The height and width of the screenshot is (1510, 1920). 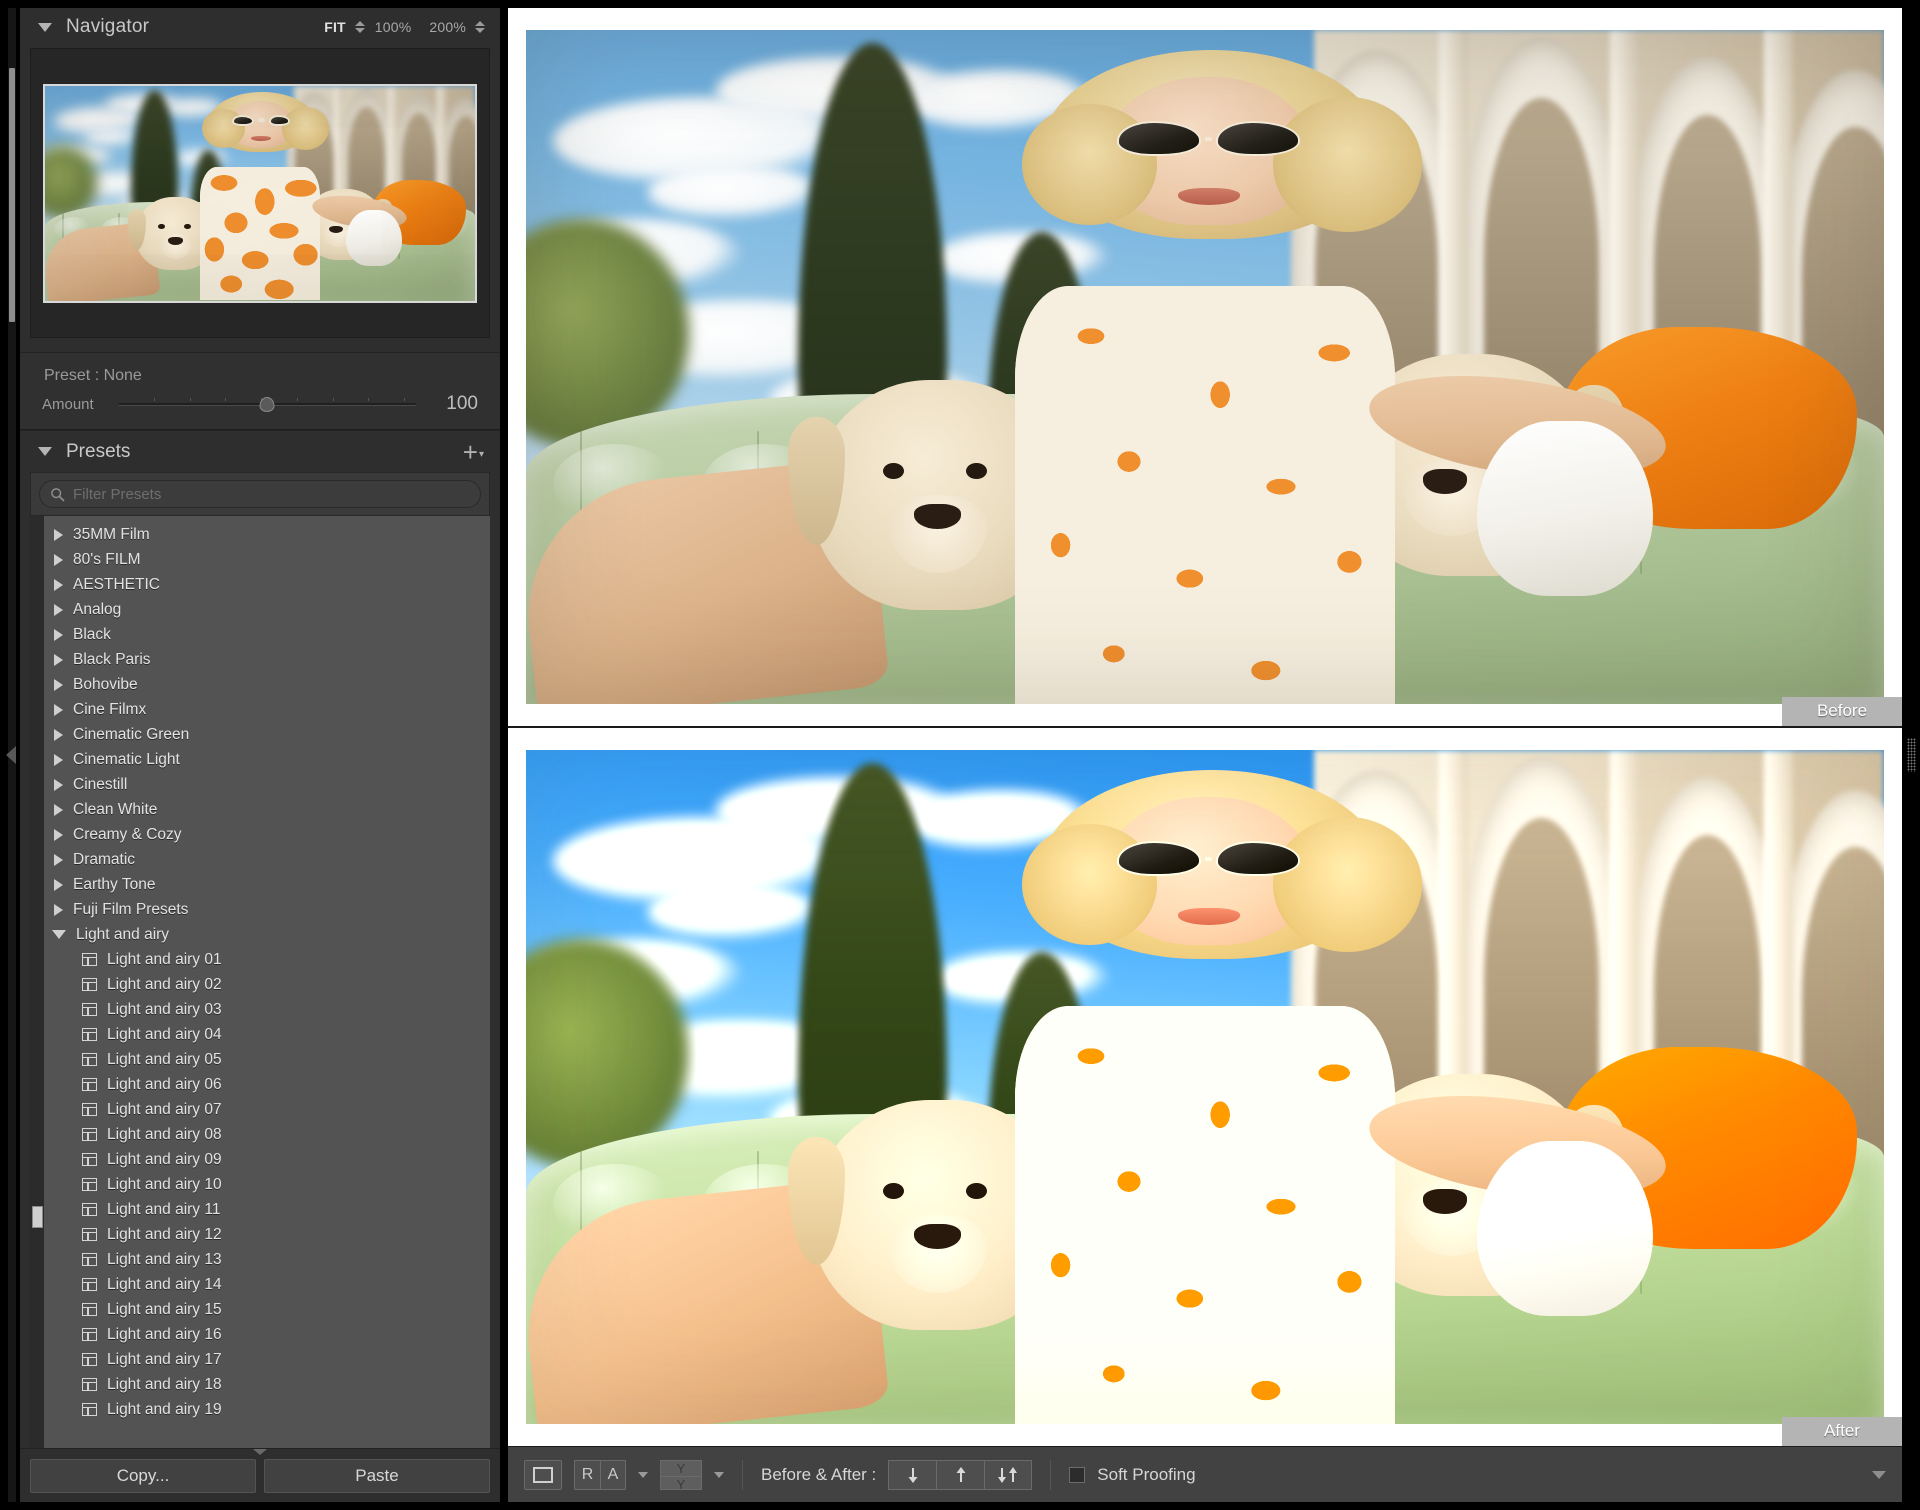 I want to click on chevron-down-icon-split, so click(x=719, y=1474).